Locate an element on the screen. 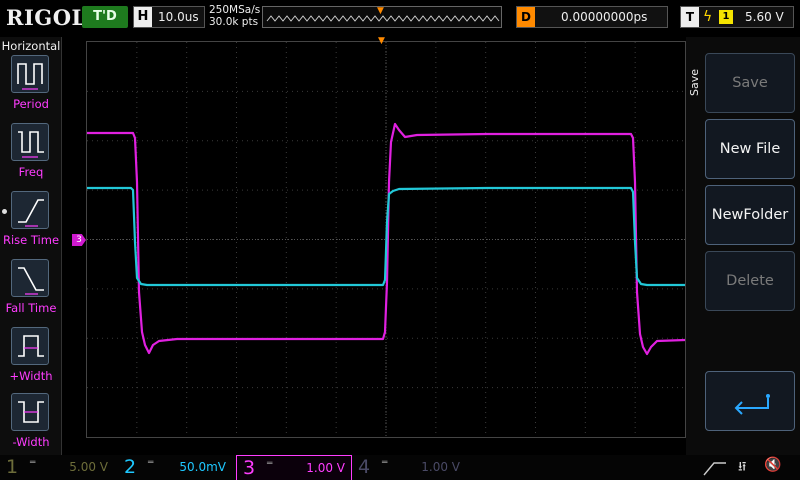 The height and width of the screenshot is (480, 800). measure-item-negative-width: -Width is located at coordinates (31, 425).